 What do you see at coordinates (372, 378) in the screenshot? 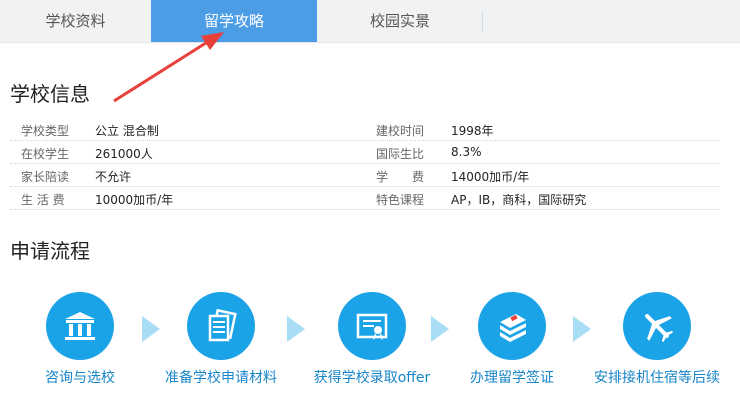
I see `step-label: 获得学校录取offer` at bounding box center [372, 378].